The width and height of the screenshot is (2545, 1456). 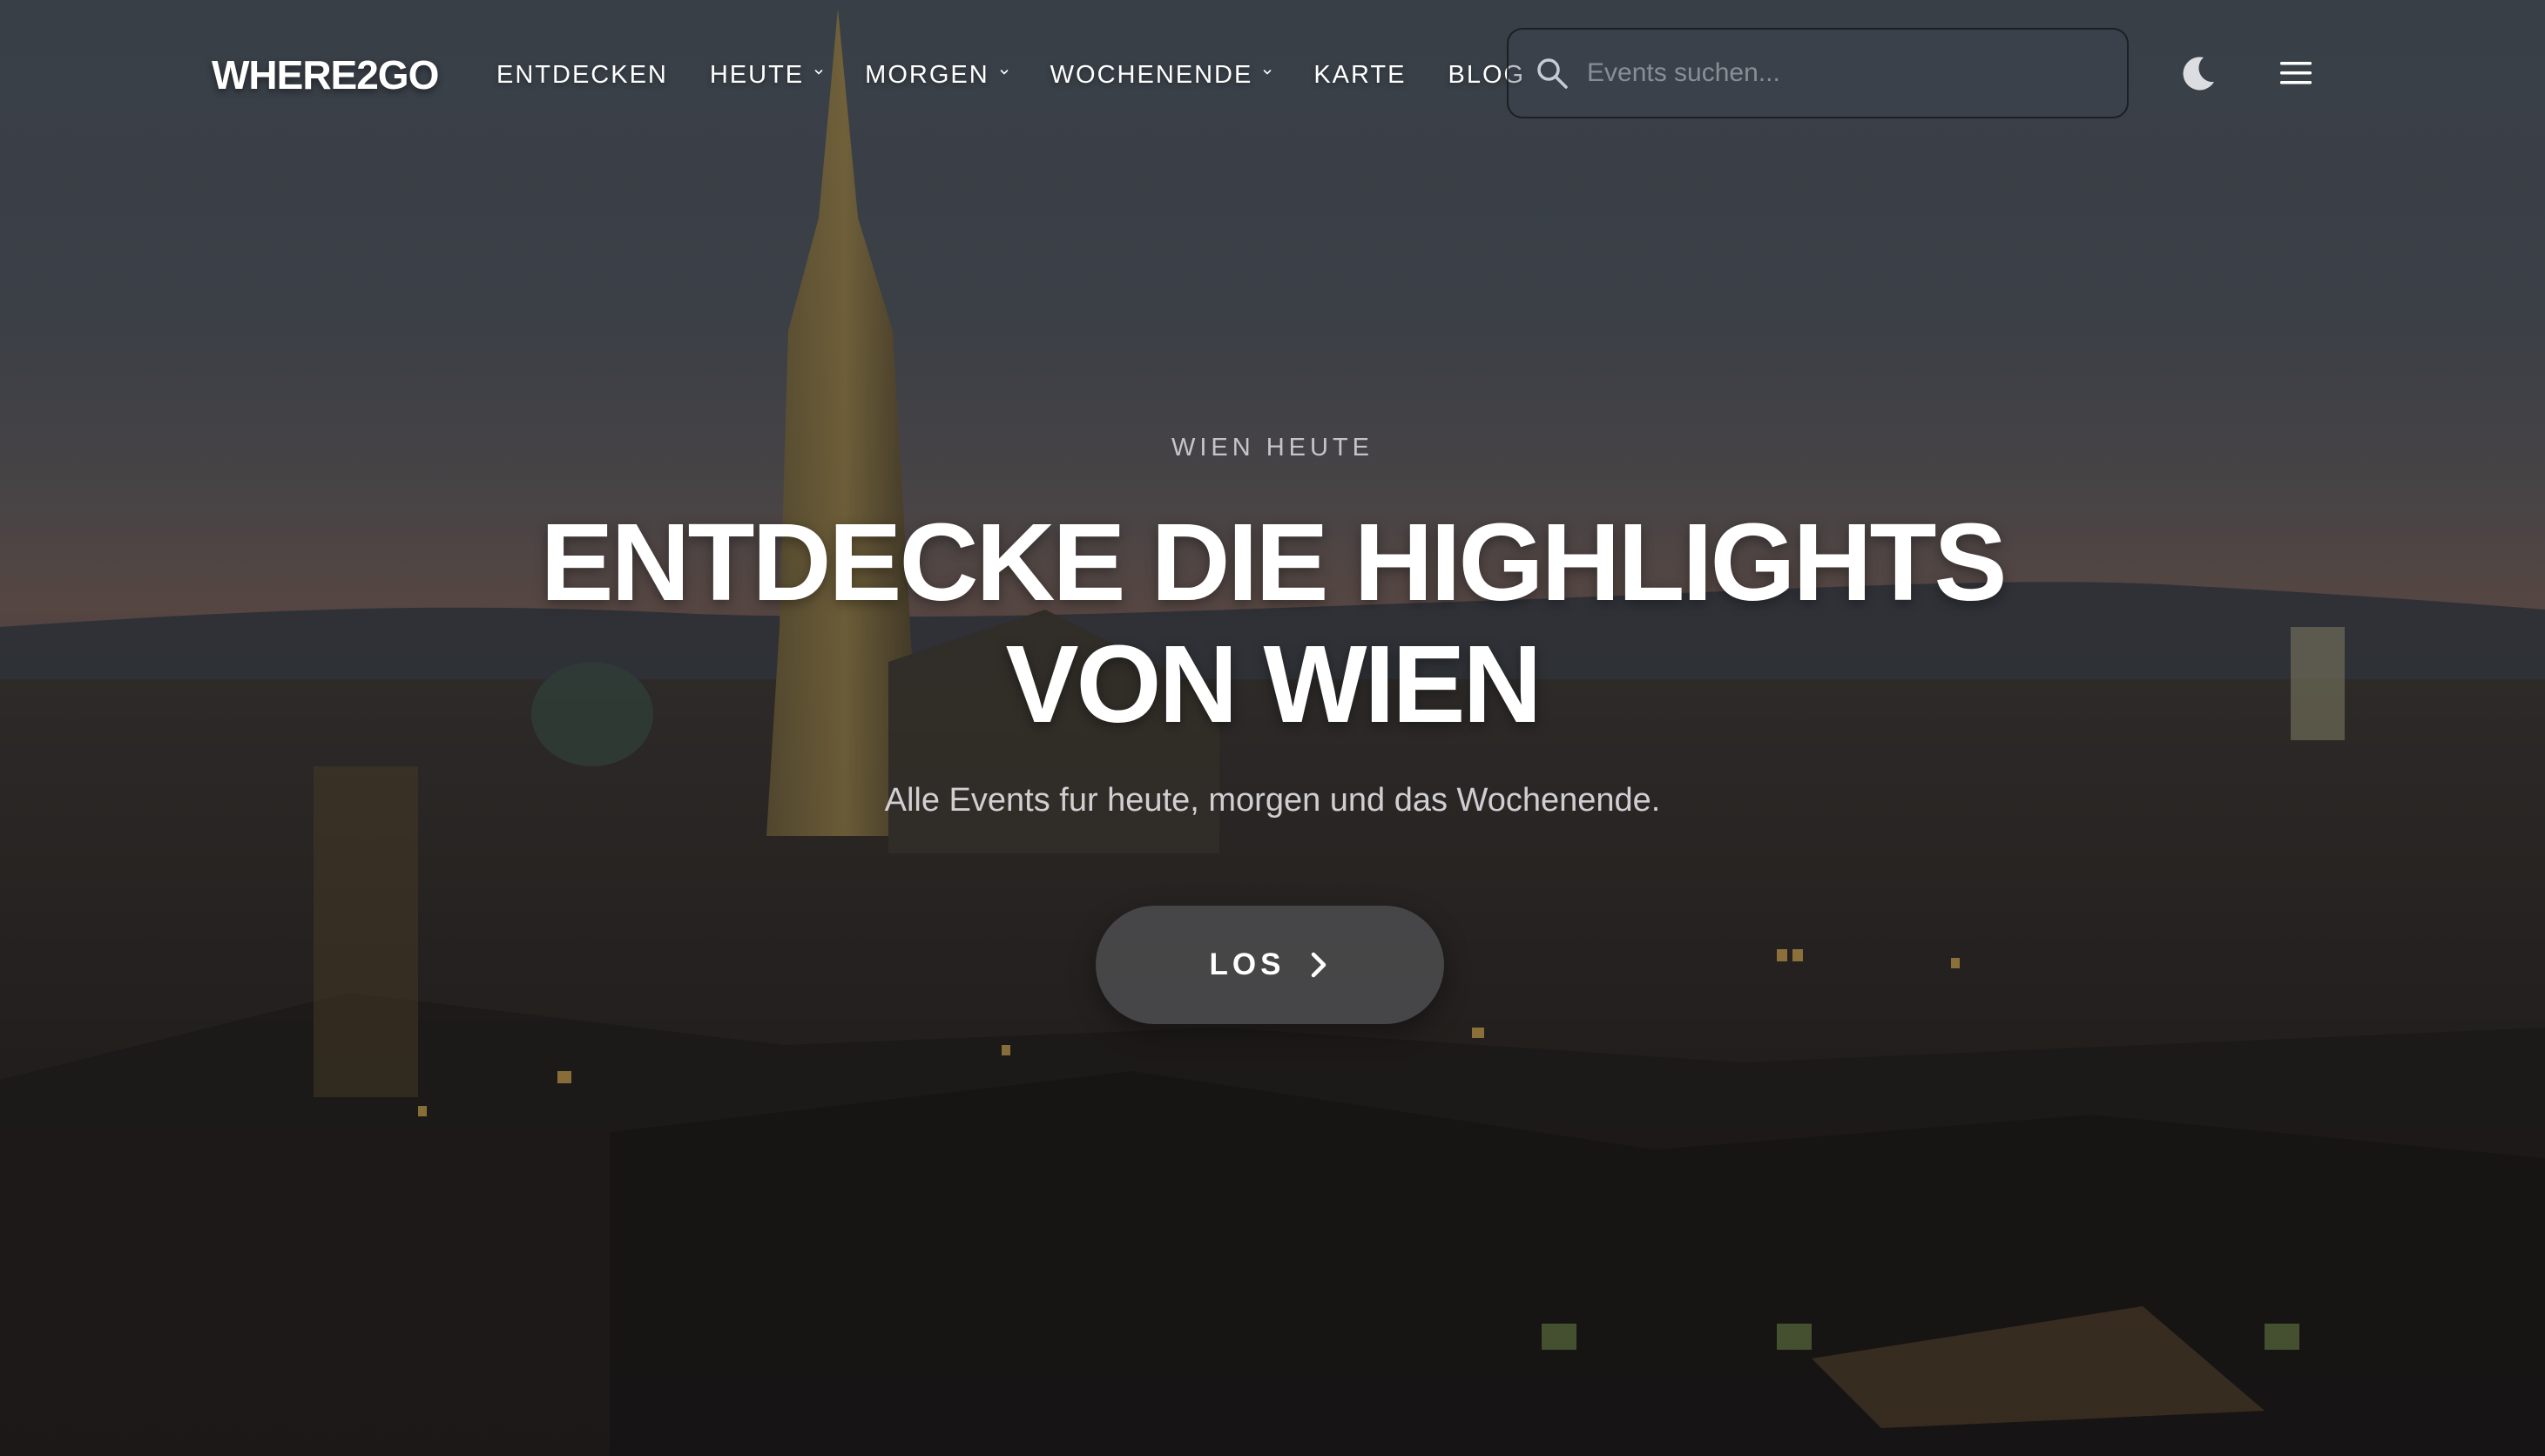 I want to click on los-button: LOS, so click(x=1270, y=965).